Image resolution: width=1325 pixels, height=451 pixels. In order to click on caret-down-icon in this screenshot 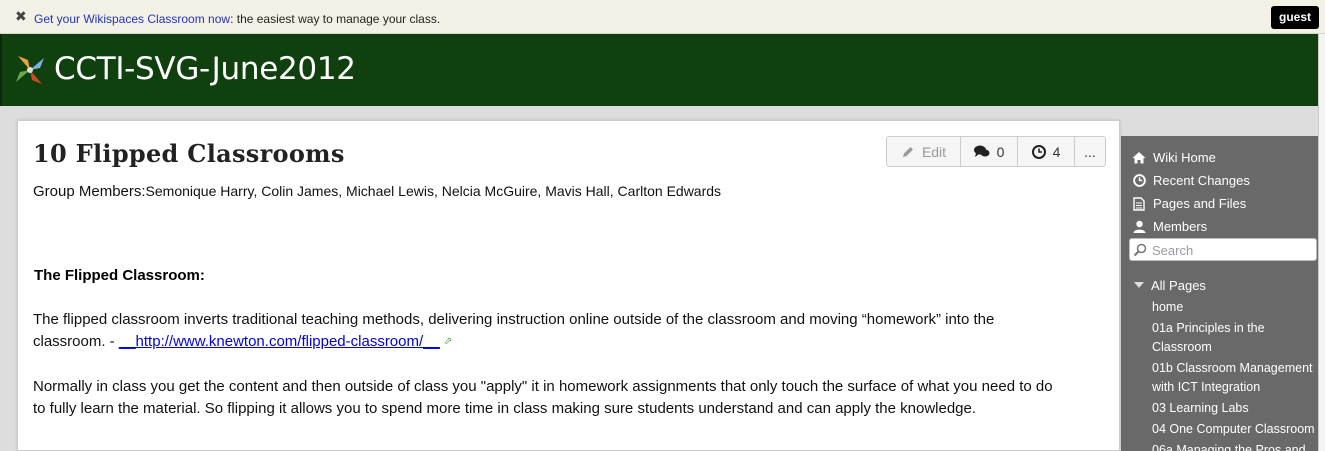, I will do `click(1139, 285)`.